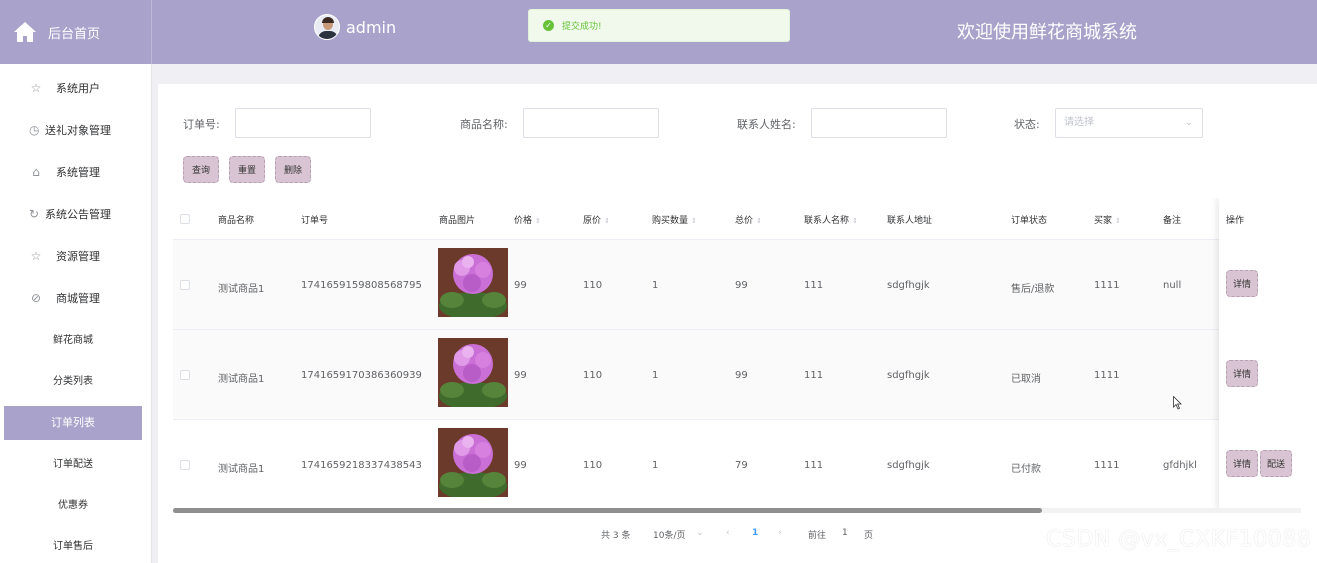  I want to click on sidebar-subitem-after-sales: 订单售后, so click(73, 546).